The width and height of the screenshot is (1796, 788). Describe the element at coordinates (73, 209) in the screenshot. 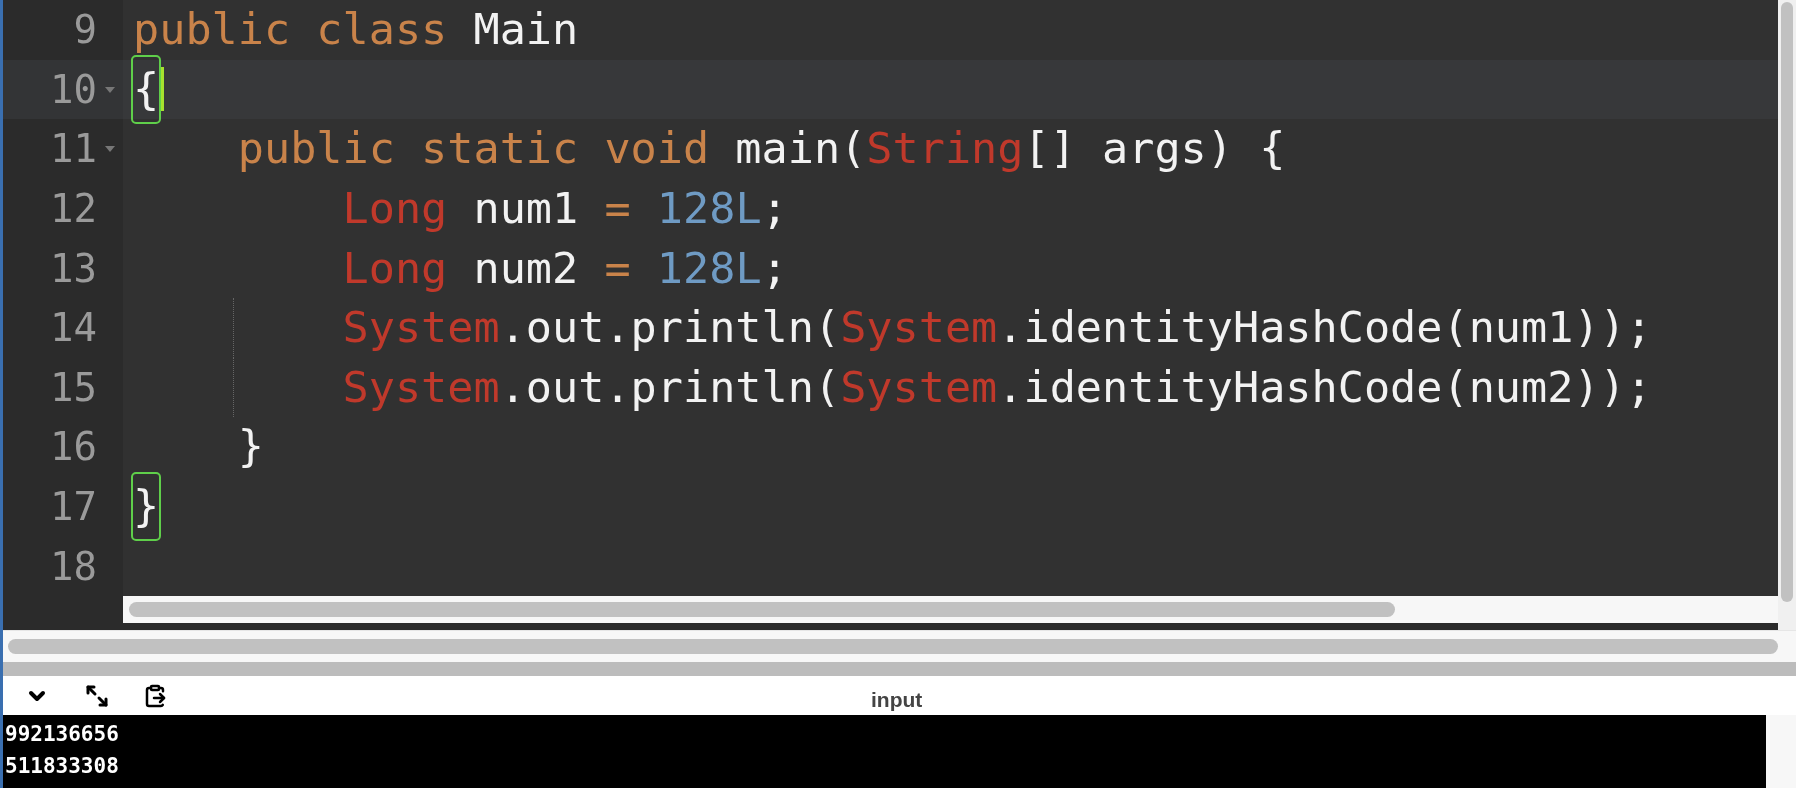

I see `line-number: 12` at that location.